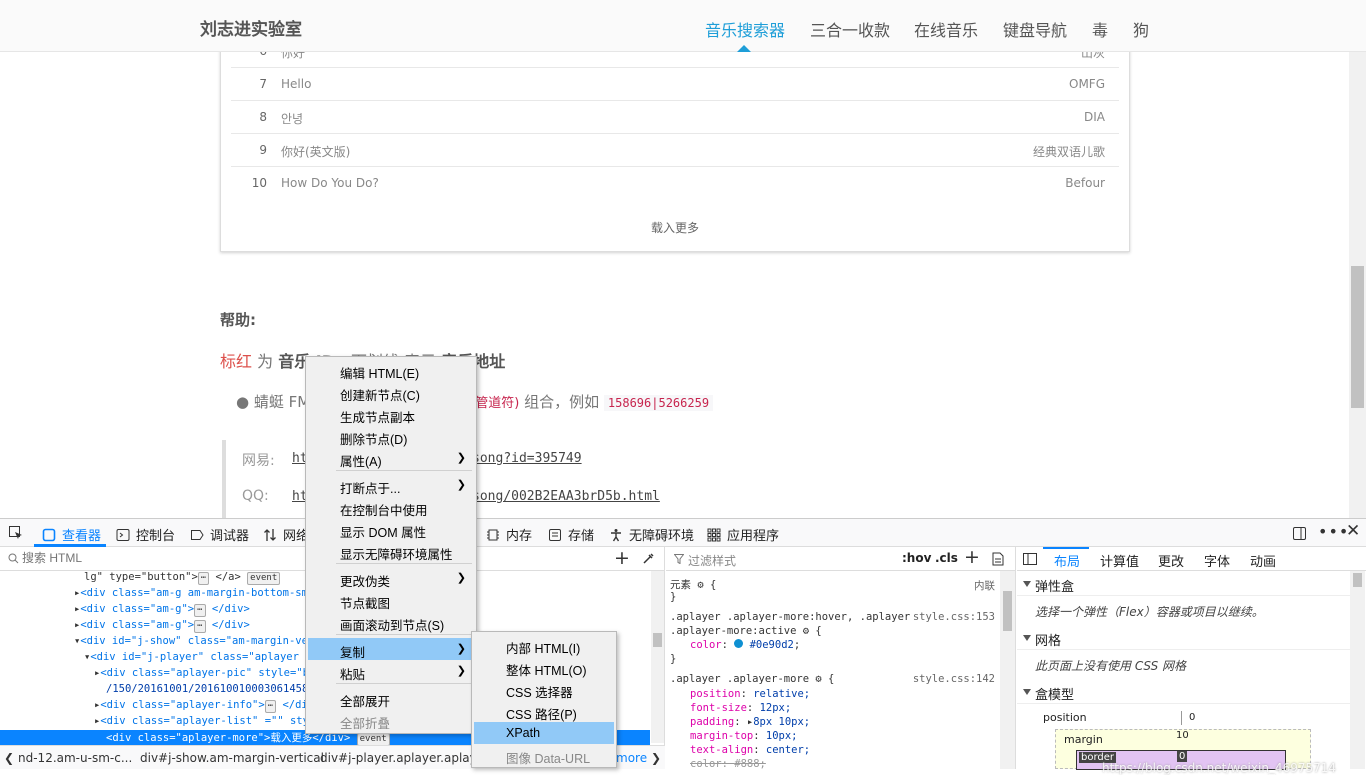 Image resolution: width=1366 pixels, height=775 pixels. I want to click on breadcrumb-back-icon: ❮, so click(9, 758).